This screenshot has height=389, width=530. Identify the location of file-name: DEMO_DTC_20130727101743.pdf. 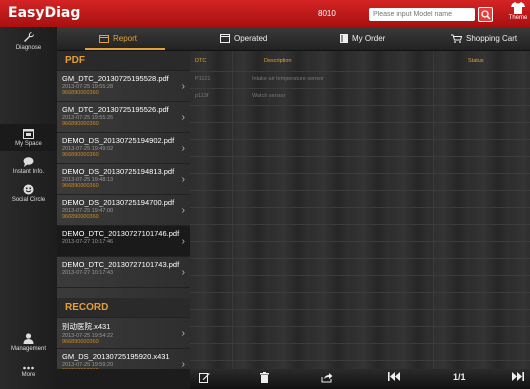
(121, 264).